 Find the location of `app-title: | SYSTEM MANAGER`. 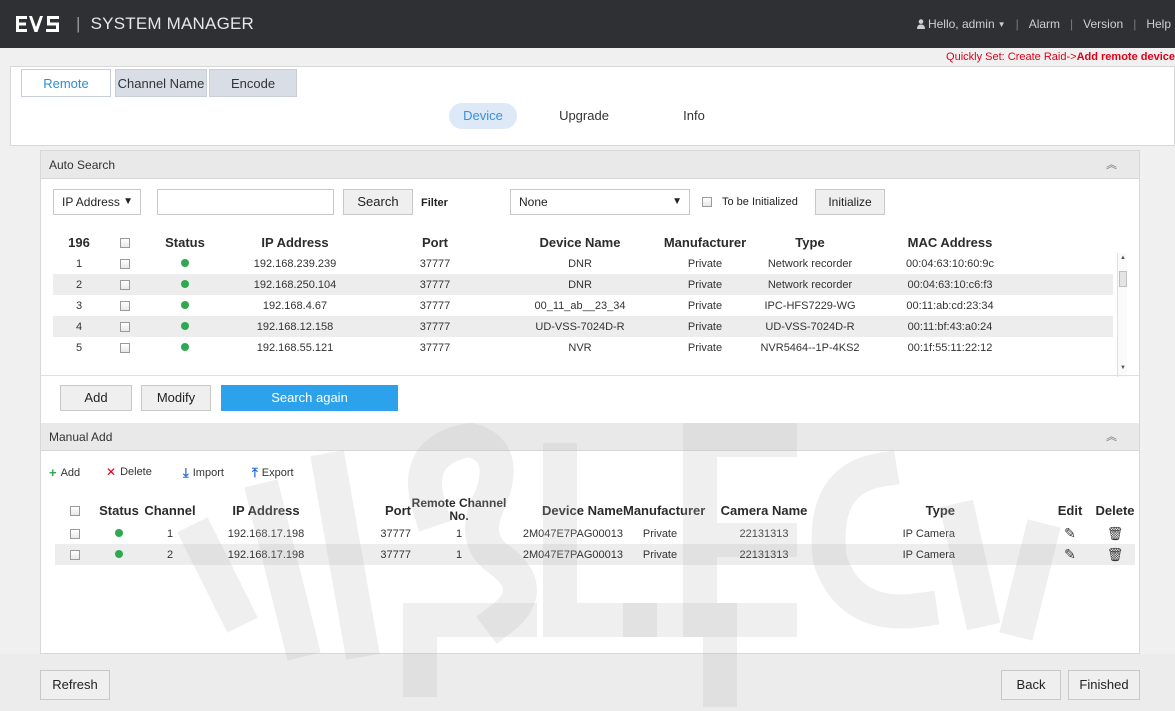

app-title: | SYSTEM MANAGER is located at coordinates (165, 23).